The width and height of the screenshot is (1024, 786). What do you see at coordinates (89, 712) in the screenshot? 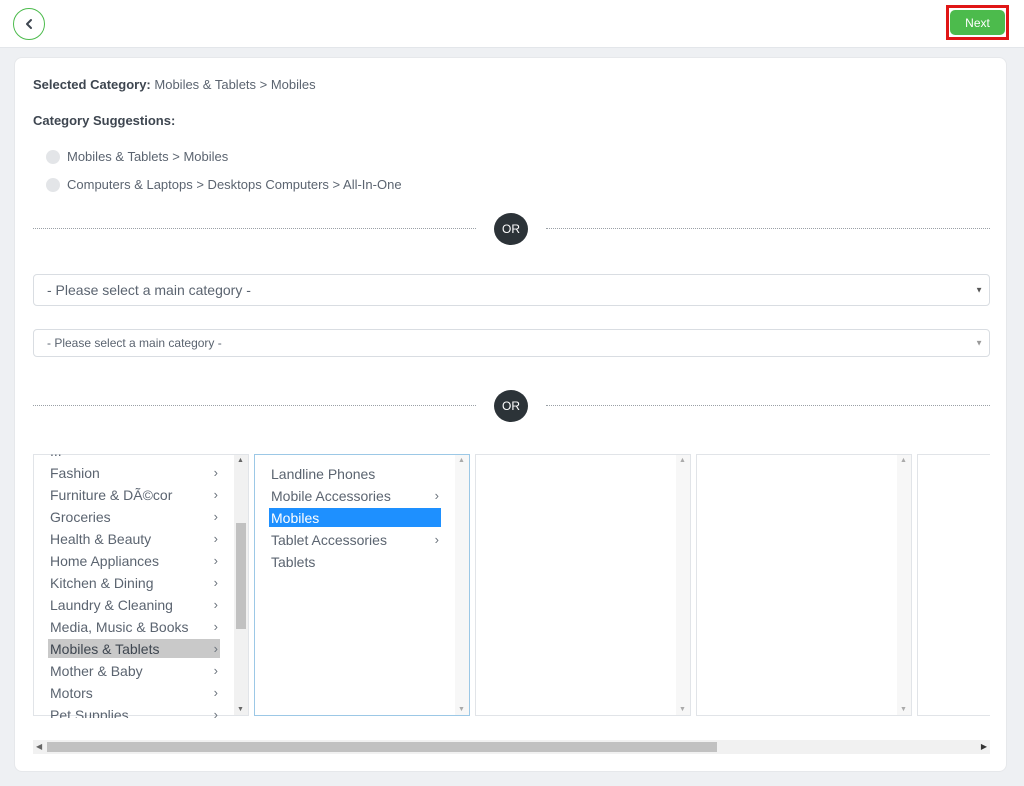
I see `category-item-label: Pet Supplies` at bounding box center [89, 712].